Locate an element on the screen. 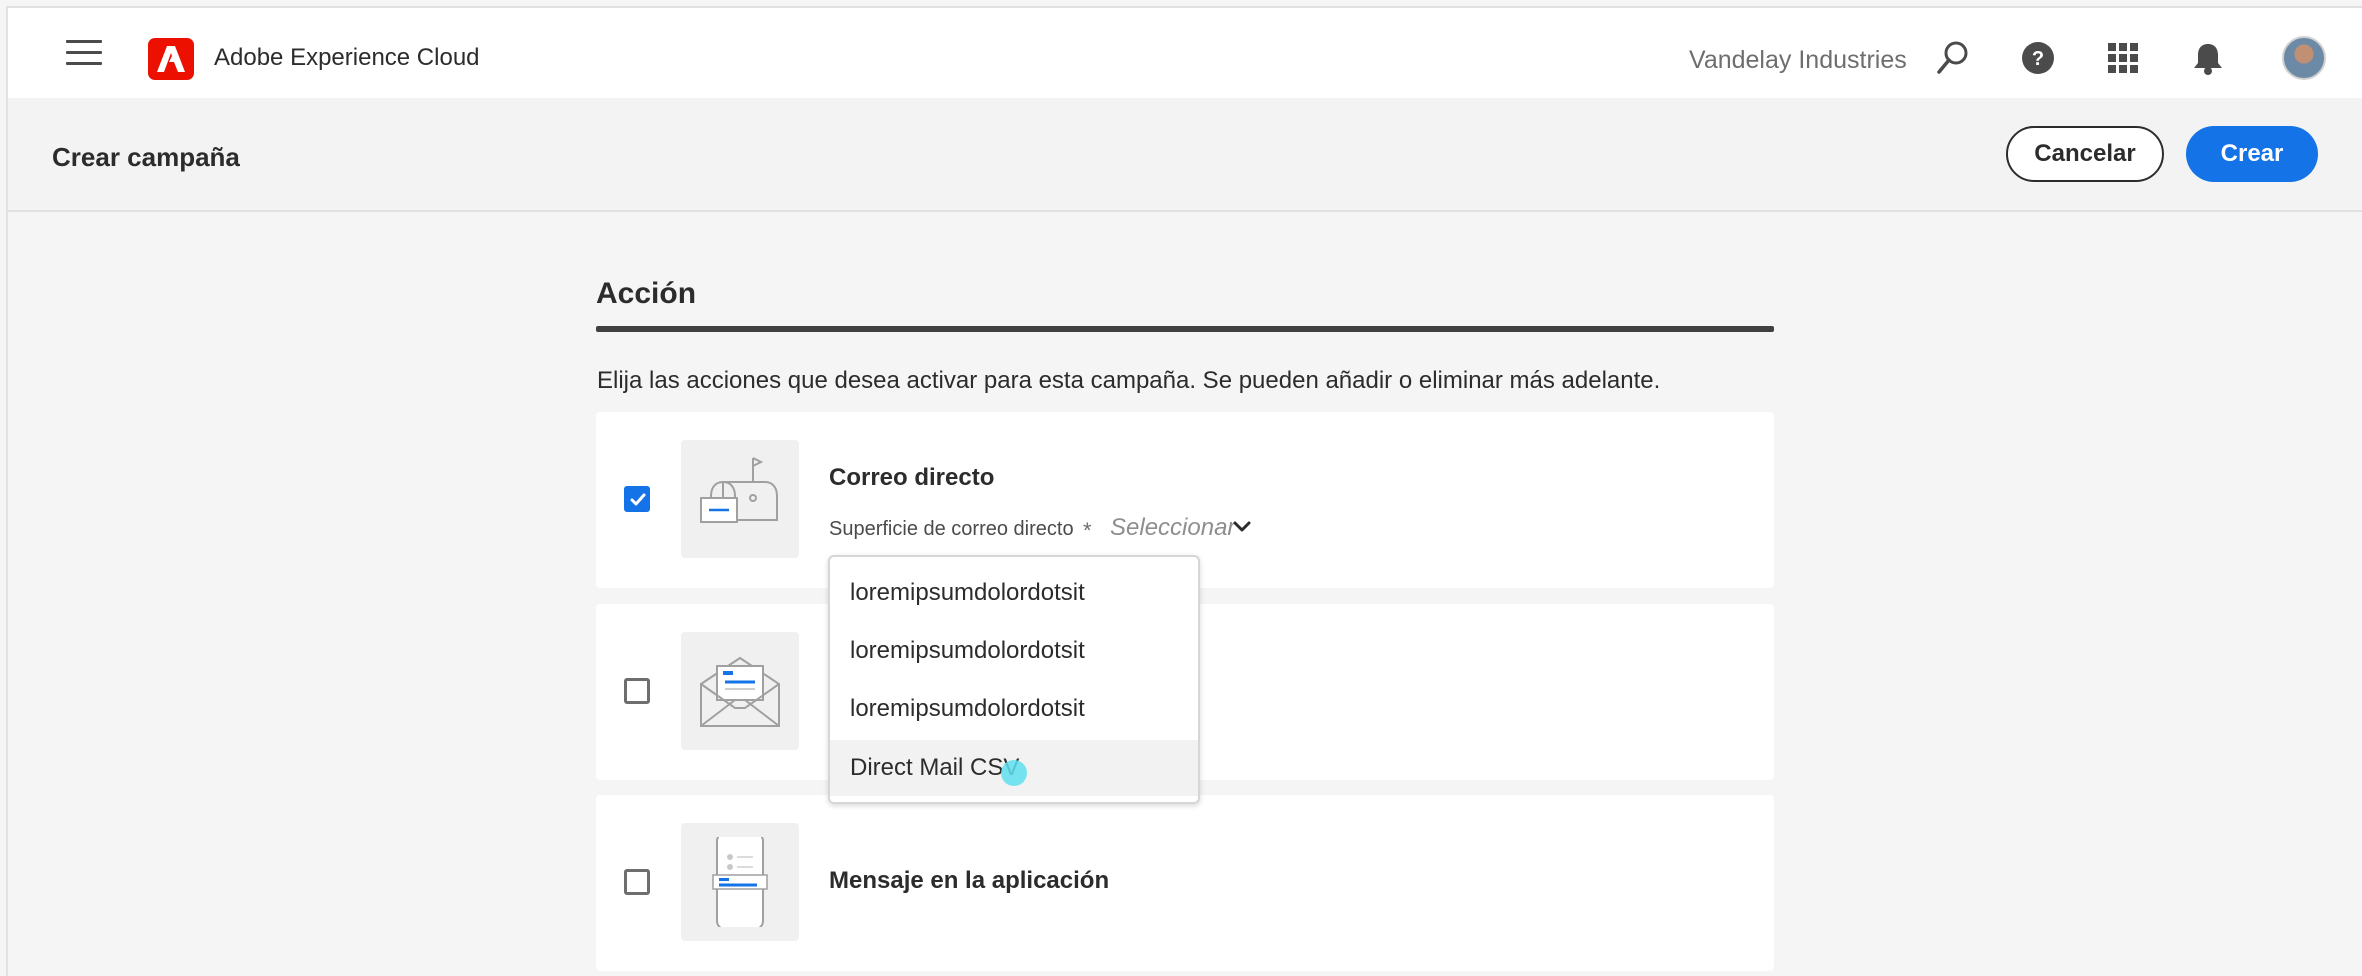 This screenshot has width=2362, height=976. help-icon: ? is located at coordinates (2038, 58).